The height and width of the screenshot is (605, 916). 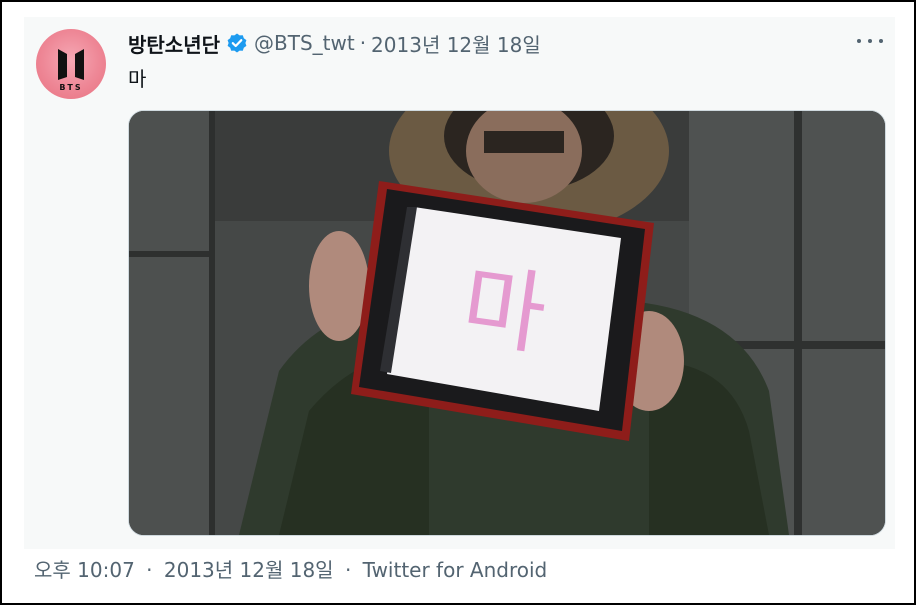 I want to click on avatar: BTS, so click(x=71, y=64).